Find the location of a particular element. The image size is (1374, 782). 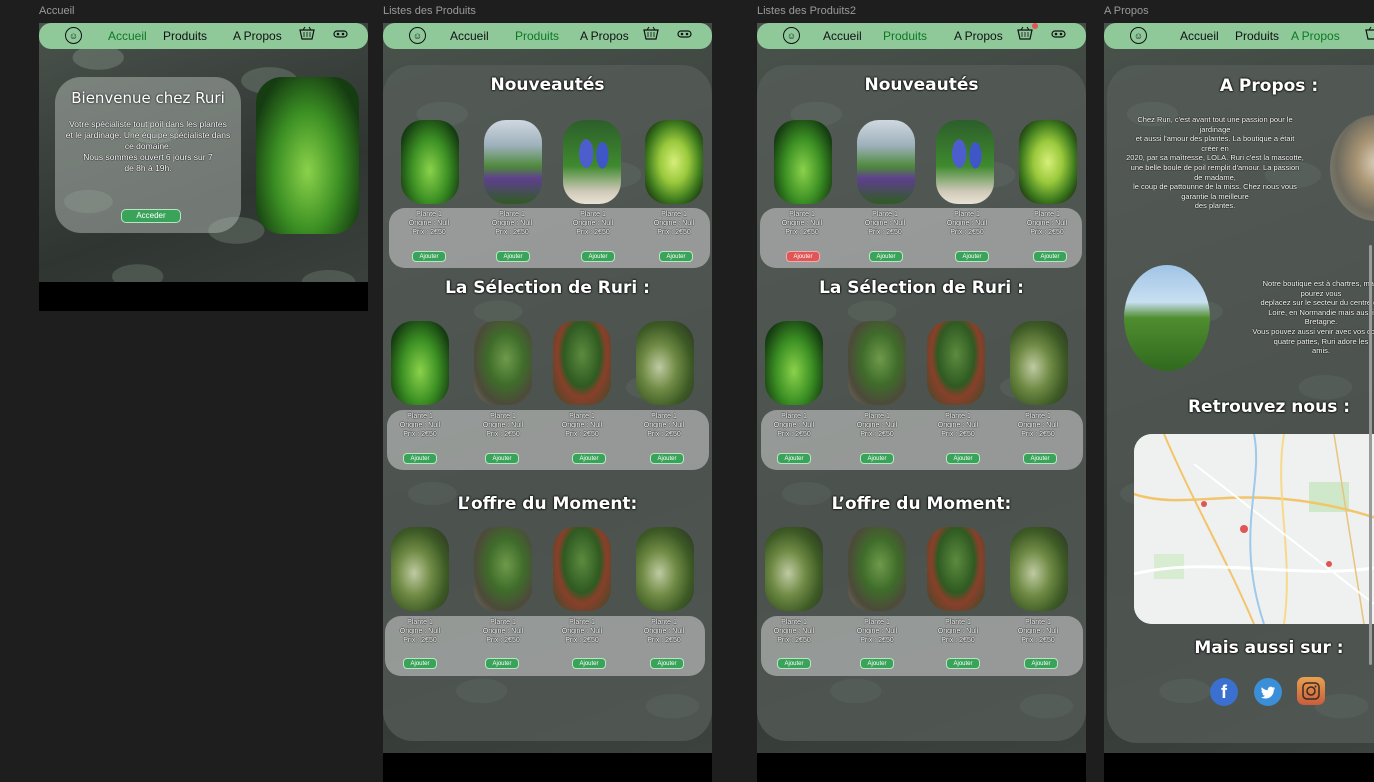

twitter-icon is located at coordinates (1268, 692).